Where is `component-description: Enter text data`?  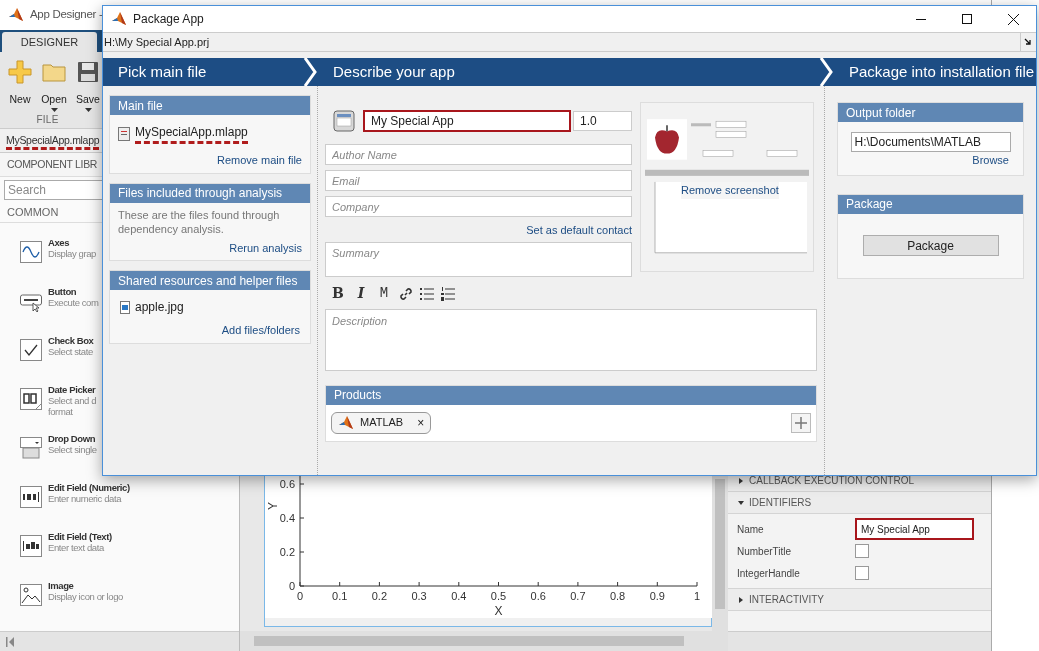
component-description: Enter text data is located at coordinates (76, 547).